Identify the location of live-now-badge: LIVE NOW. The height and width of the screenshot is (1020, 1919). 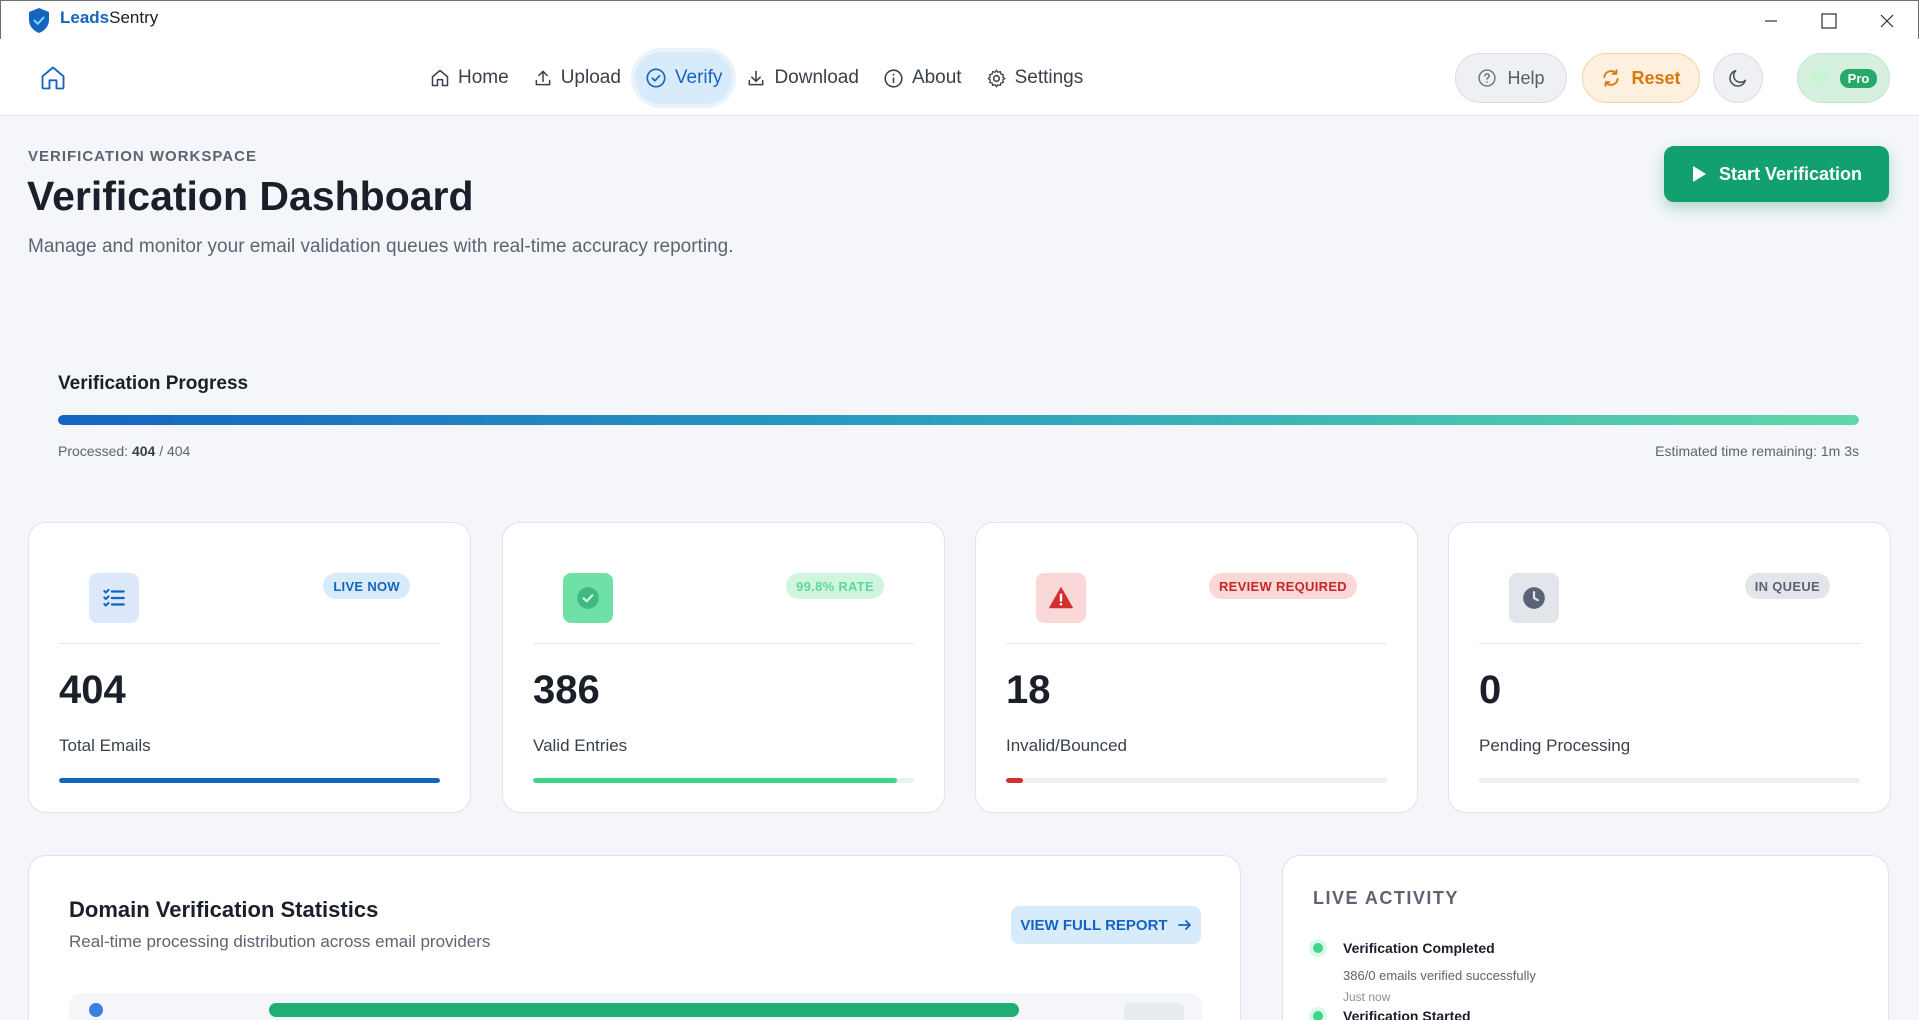
(366, 586).